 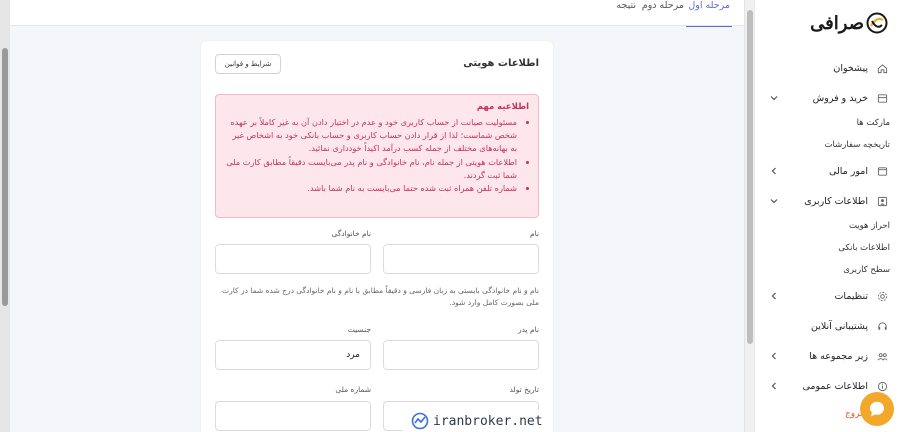 I want to click on notice-title: اطلاعیه مهم, so click(x=502, y=107).